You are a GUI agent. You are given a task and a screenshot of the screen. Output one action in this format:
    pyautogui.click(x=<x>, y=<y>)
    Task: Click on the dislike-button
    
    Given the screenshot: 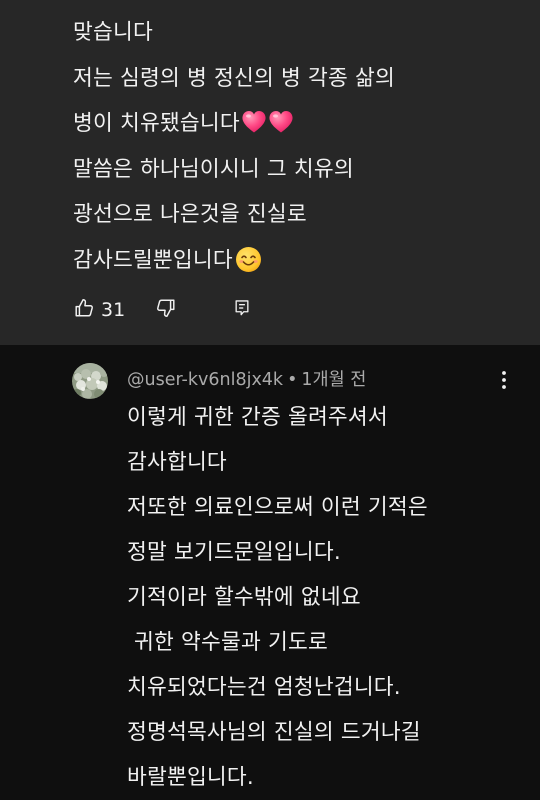 What is the action you would take?
    pyautogui.click(x=166, y=310)
    